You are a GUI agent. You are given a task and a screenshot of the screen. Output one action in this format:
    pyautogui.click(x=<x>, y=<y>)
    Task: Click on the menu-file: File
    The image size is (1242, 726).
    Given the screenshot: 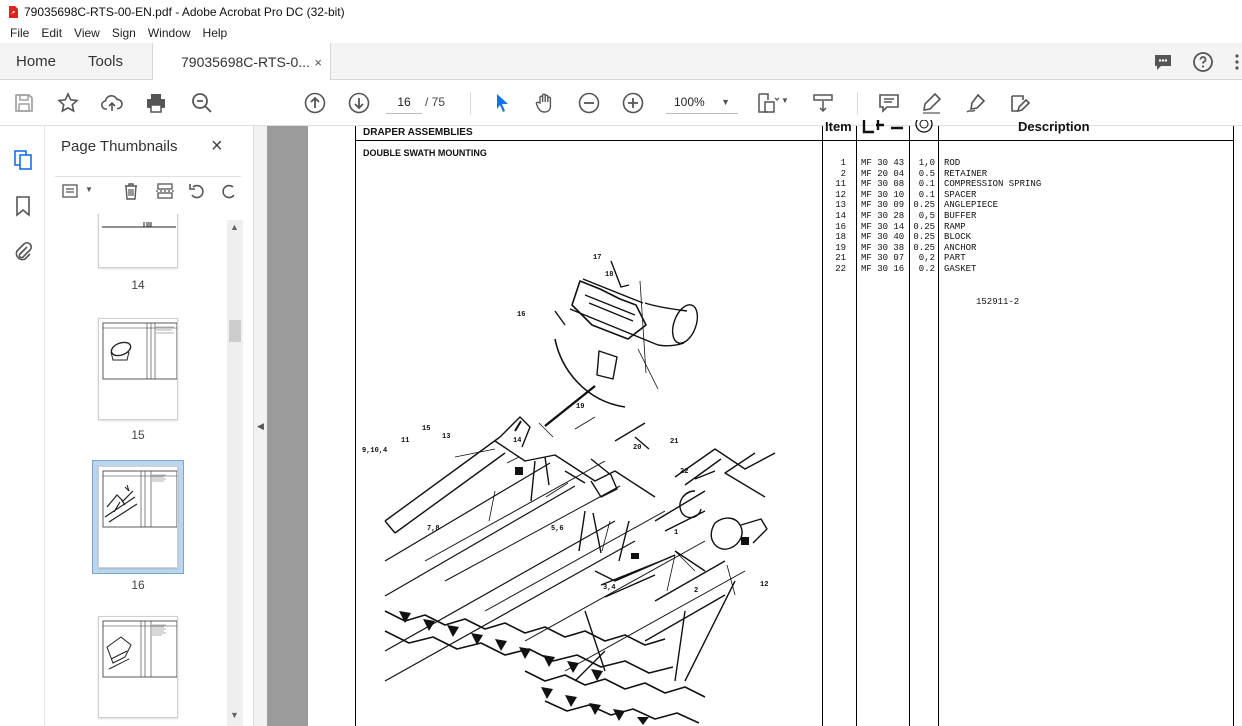 What is the action you would take?
    pyautogui.click(x=19, y=33)
    